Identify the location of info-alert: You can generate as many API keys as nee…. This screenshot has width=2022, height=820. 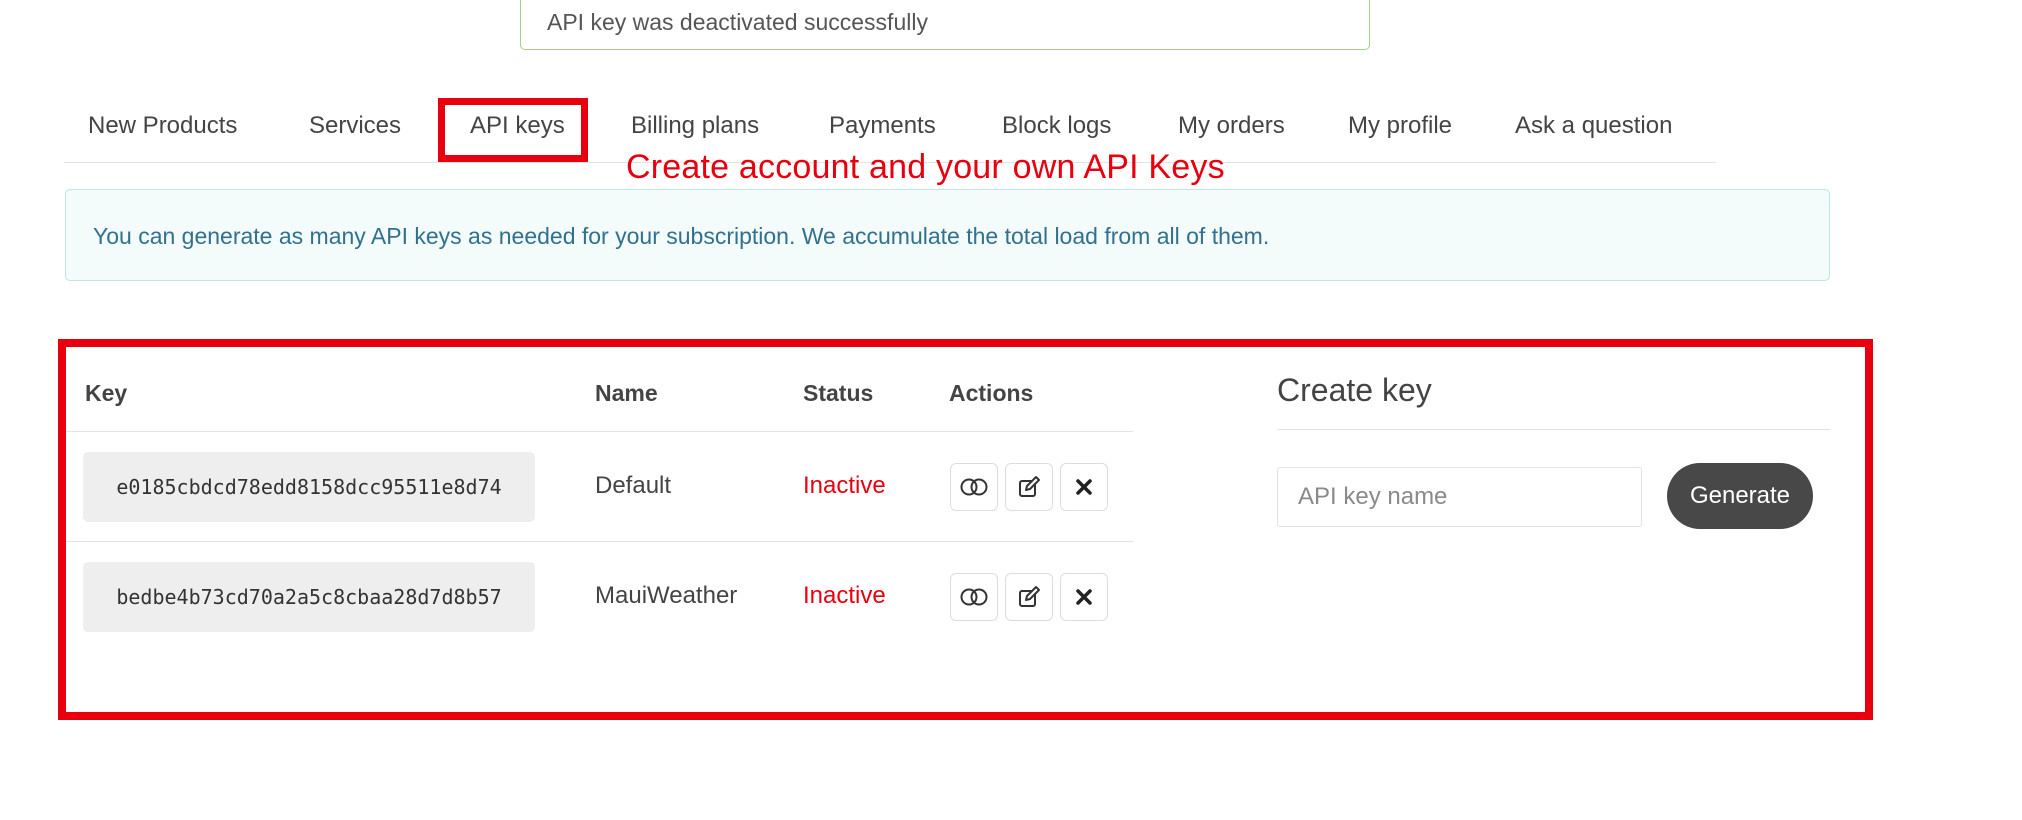
(947, 235).